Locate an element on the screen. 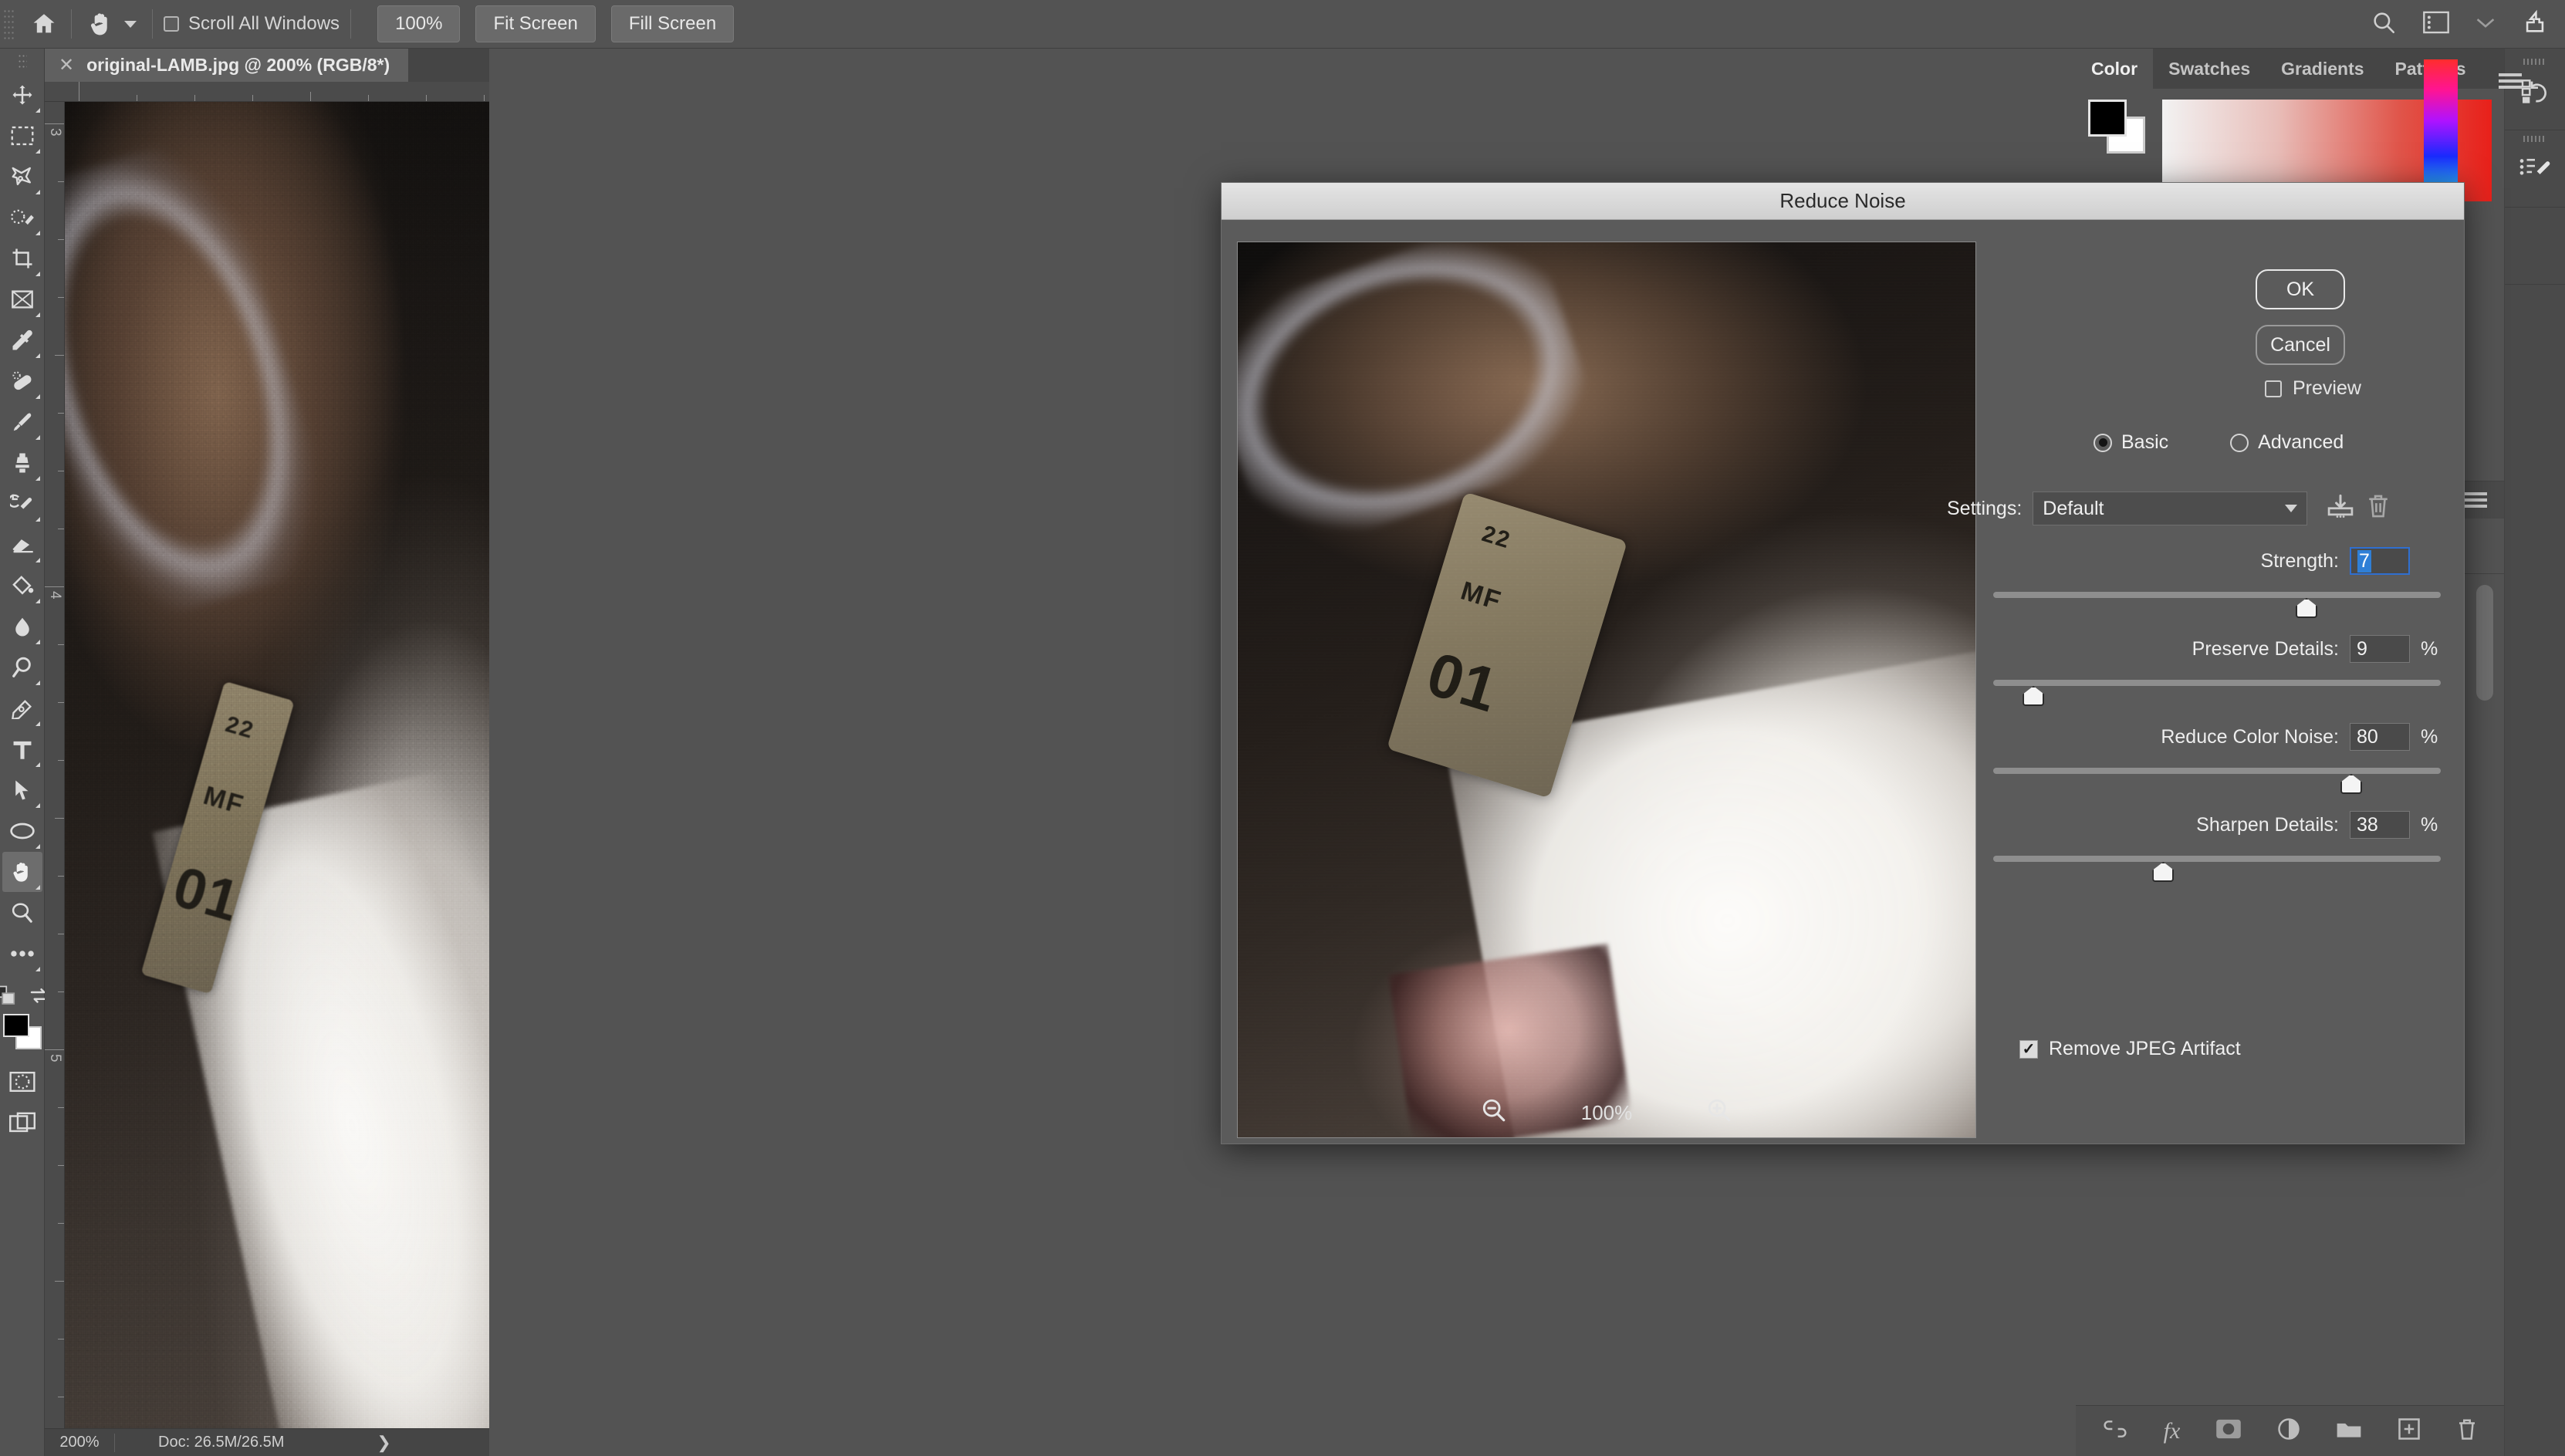 The height and width of the screenshot is (1456, 2565). crop-tool is located at coordinates (22, 258).